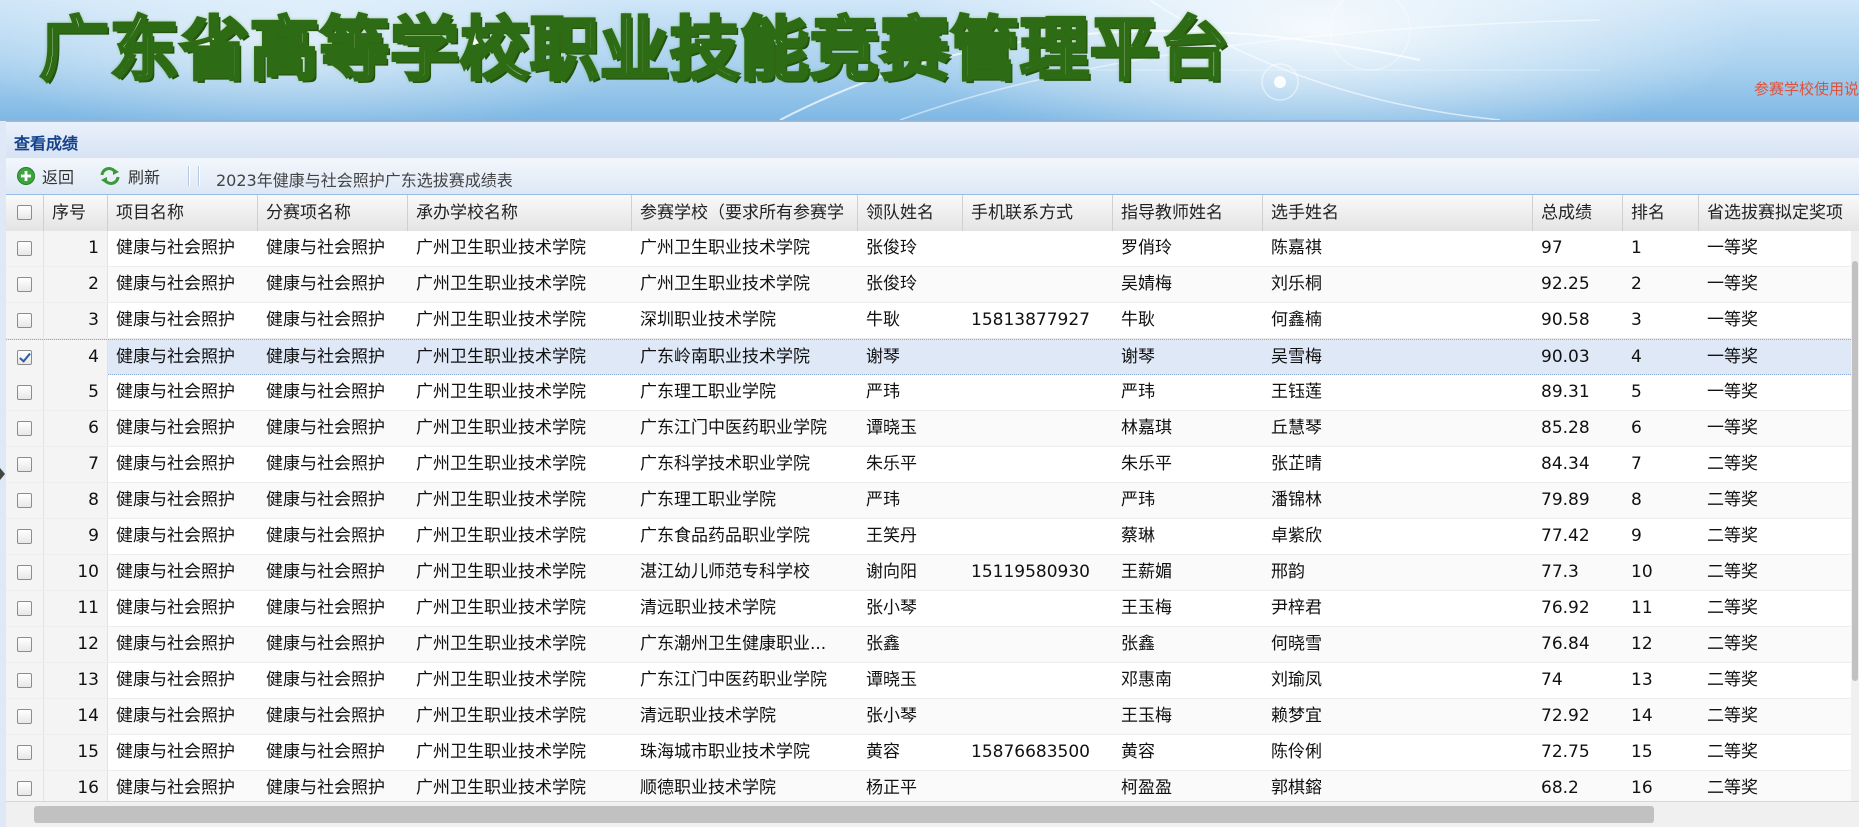 The image size is (1859, 827). I want to click on vertical-scrollbar, so click(1855, 516).